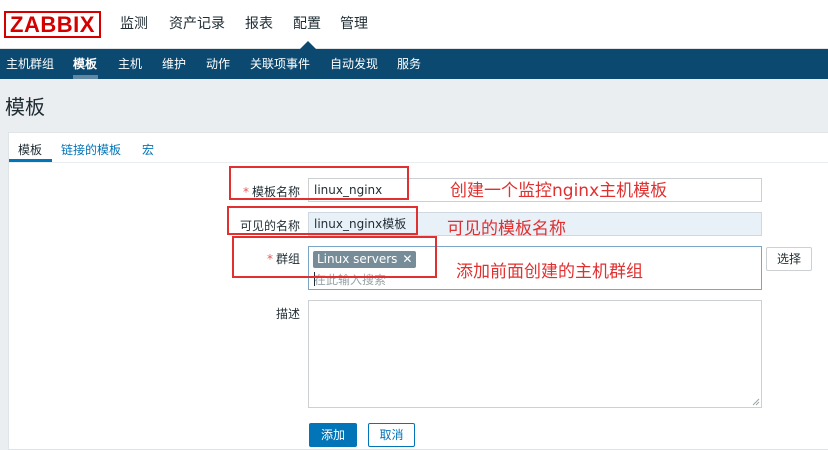  What do you see at coordinates (85, 77) in the screenshot?
I see `active-subnav-indicator` at bounding box center [85, 77].